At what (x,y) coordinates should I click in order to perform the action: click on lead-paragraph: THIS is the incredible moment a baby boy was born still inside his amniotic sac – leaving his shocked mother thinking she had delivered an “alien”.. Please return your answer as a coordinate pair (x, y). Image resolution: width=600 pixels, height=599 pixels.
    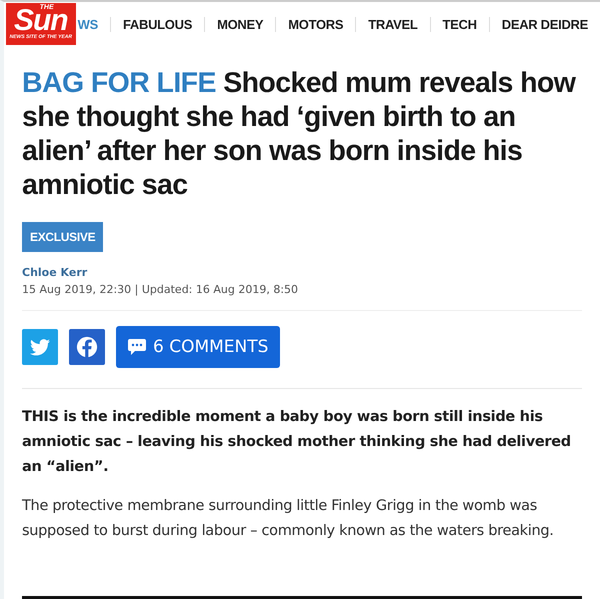
    Looking at the image, I should click on (297, 442).